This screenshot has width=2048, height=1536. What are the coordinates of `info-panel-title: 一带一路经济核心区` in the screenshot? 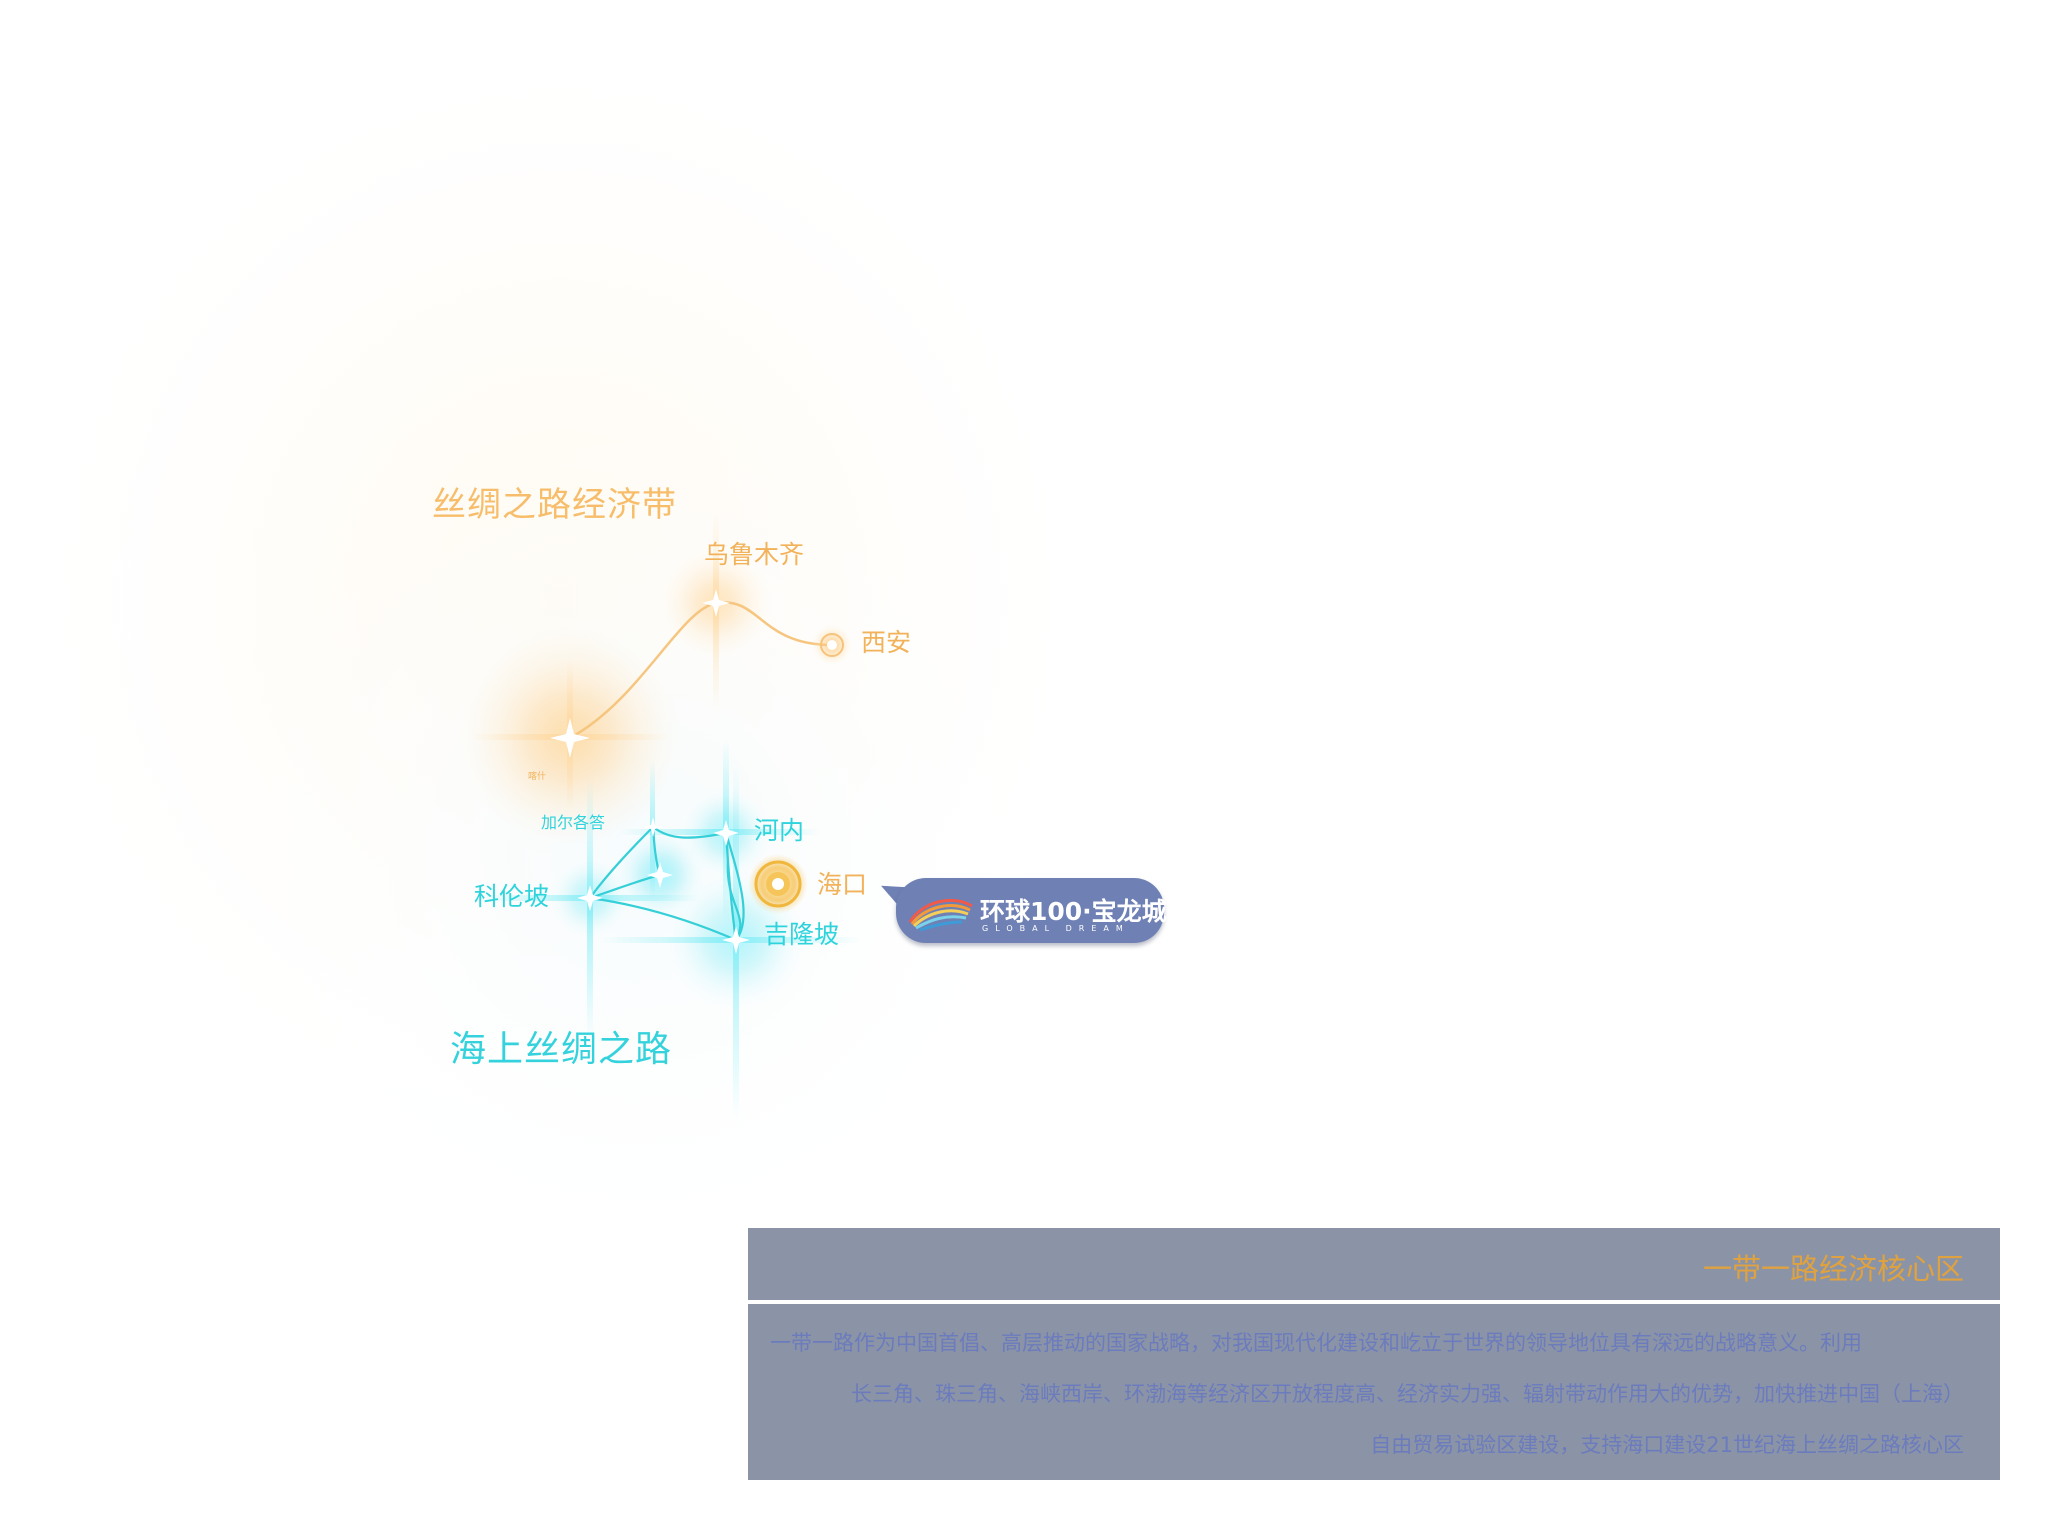 It's located at (1833, 1269).